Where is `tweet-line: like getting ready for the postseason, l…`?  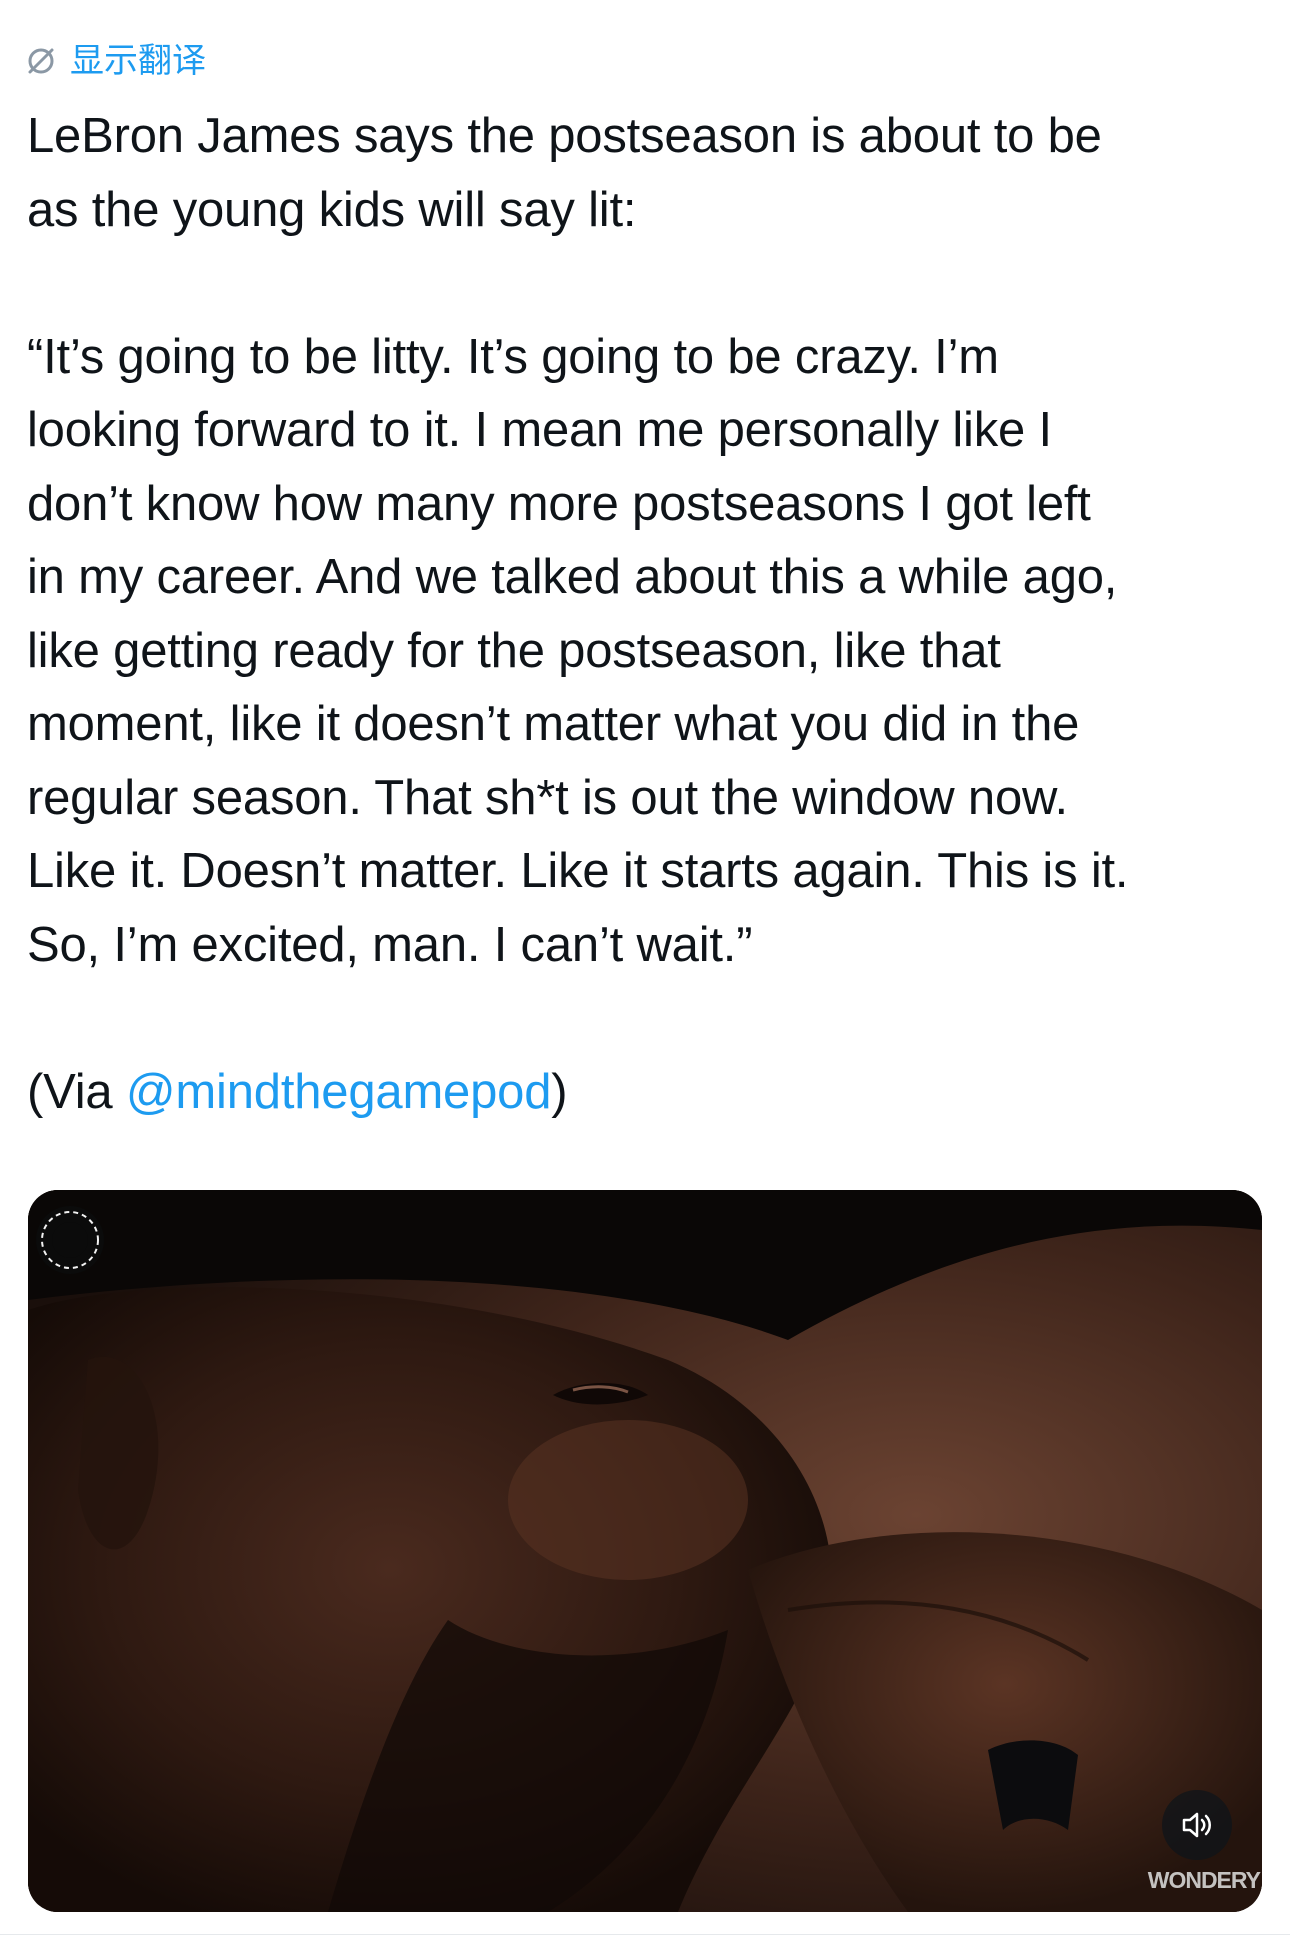
tweet-line: like getting ready for the postseason, l… is located at coordinates (514, 650).